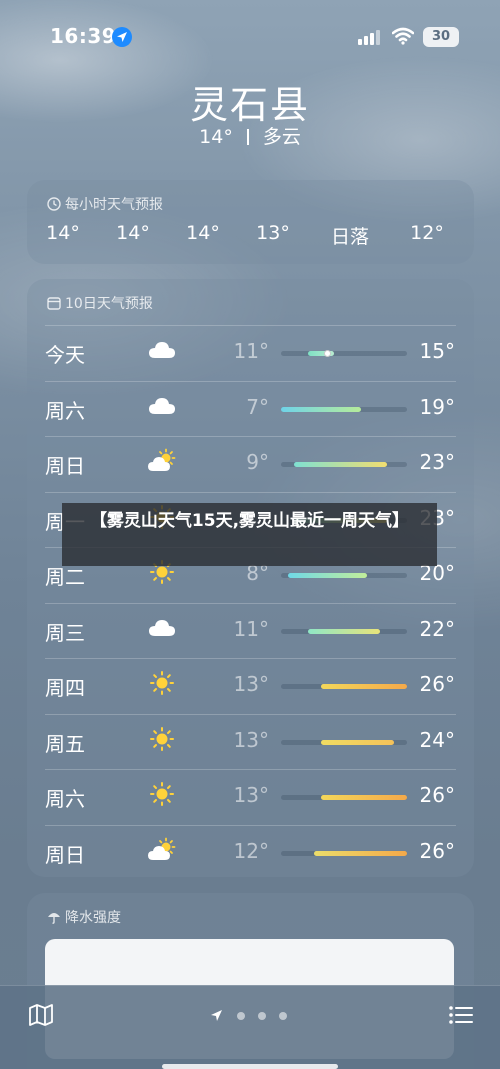  What do you see at coordinates (83, 36) in the screenshot?
I see `status-time: 16:39` at bounding box center [83, 36].